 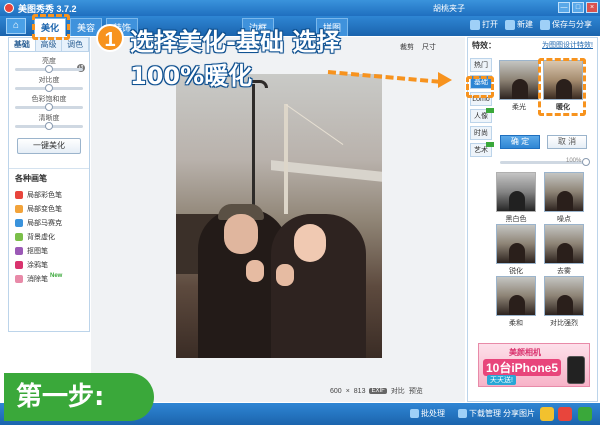 What do you see at coordinates (567, 142) in the screenshot?
I see `cancel-button: 取 消` at bounding box center [567, 142].